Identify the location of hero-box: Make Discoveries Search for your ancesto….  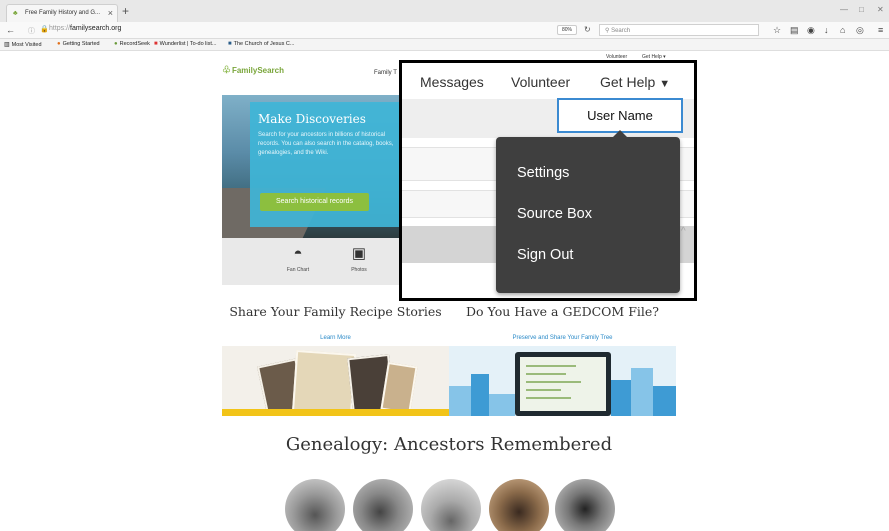
(327, 164).